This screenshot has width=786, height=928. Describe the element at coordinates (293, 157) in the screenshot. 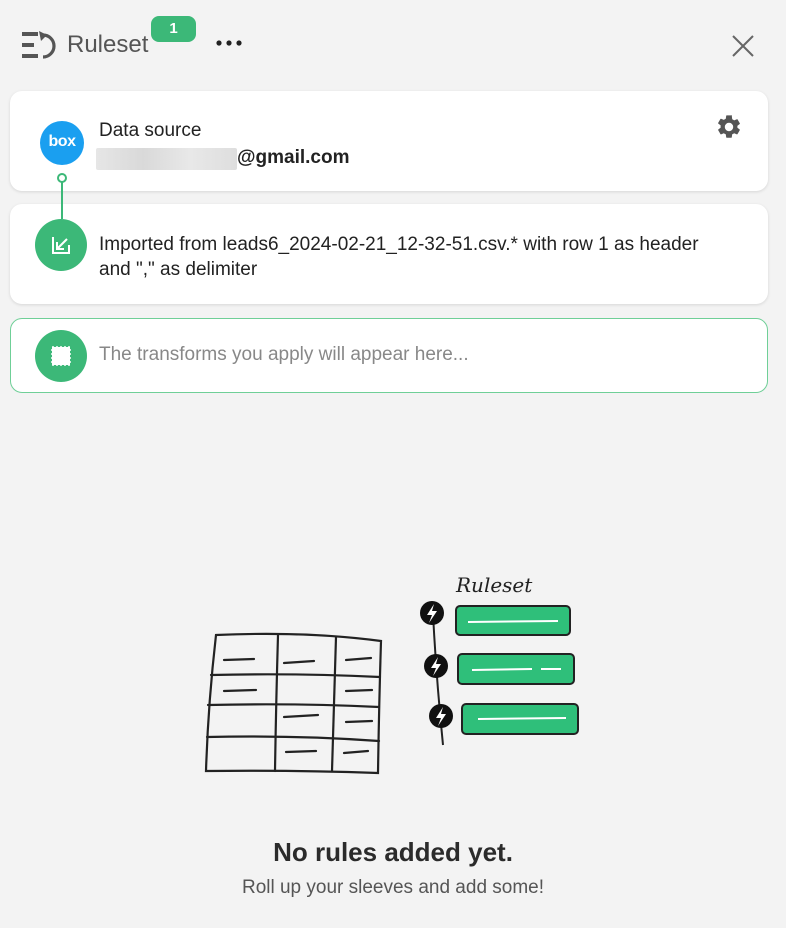

I see `data-source-email: @gmail.com` at that location.